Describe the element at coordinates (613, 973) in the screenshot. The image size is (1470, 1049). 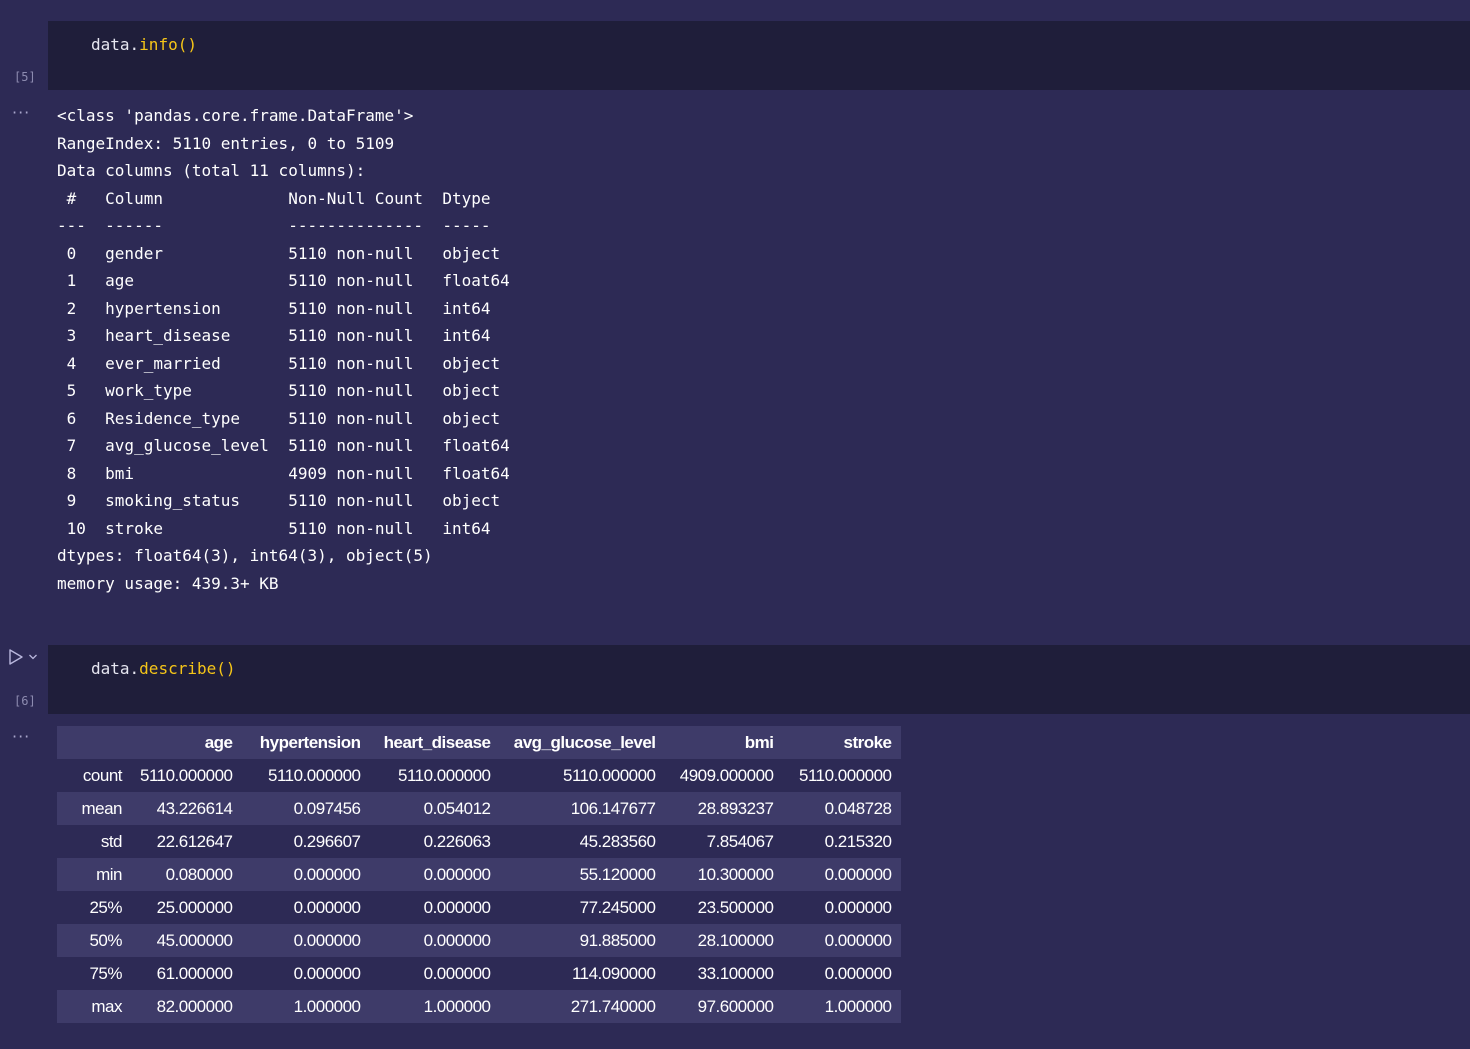
I see `table-cell: 114.090000` at that location.